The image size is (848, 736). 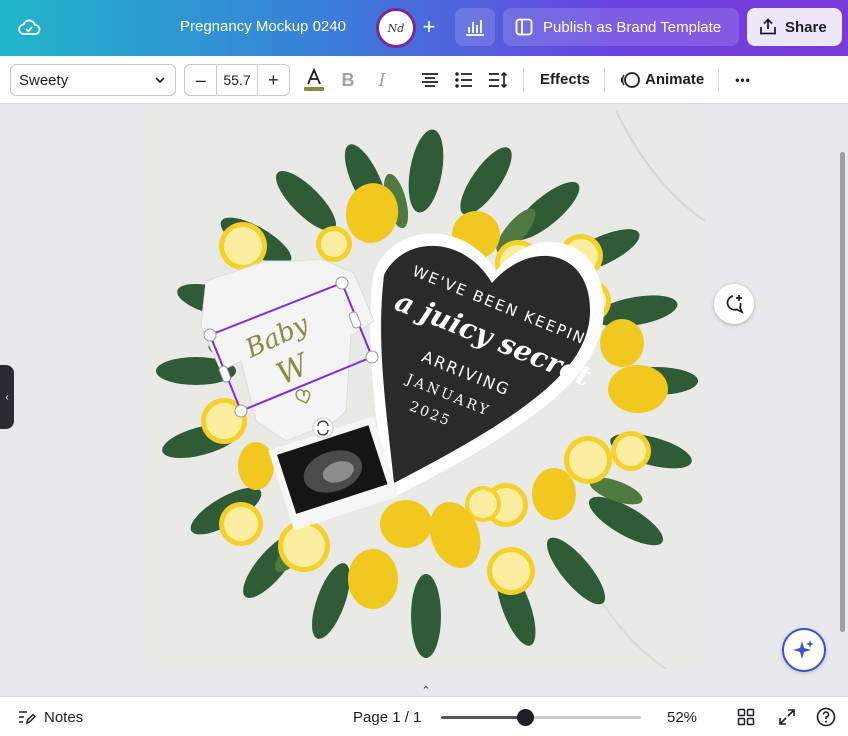 I want to click on template-icon, so click(x=524, y=27).